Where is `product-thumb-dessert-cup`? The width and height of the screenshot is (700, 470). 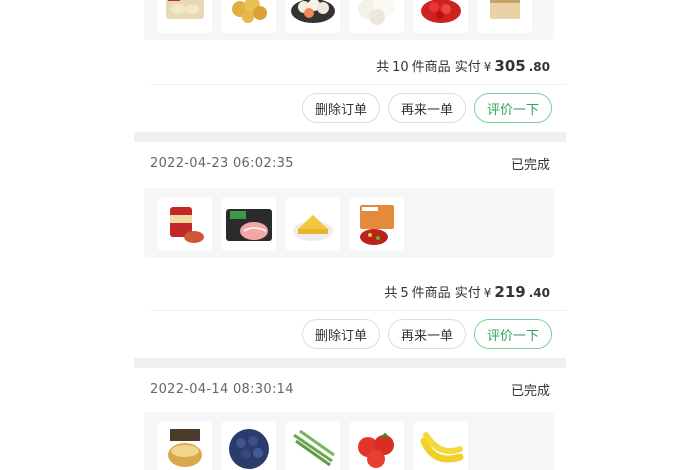 product-thumb-dessert-cup is located at coordinates (185, 445).